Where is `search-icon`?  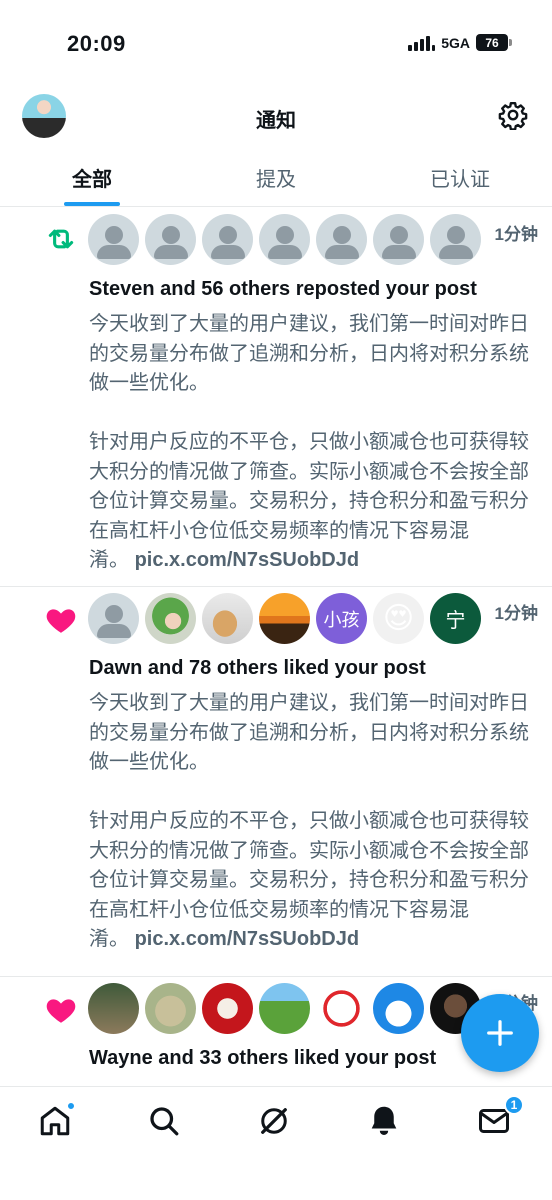 search-icon is located at coordinates (164, 1121).